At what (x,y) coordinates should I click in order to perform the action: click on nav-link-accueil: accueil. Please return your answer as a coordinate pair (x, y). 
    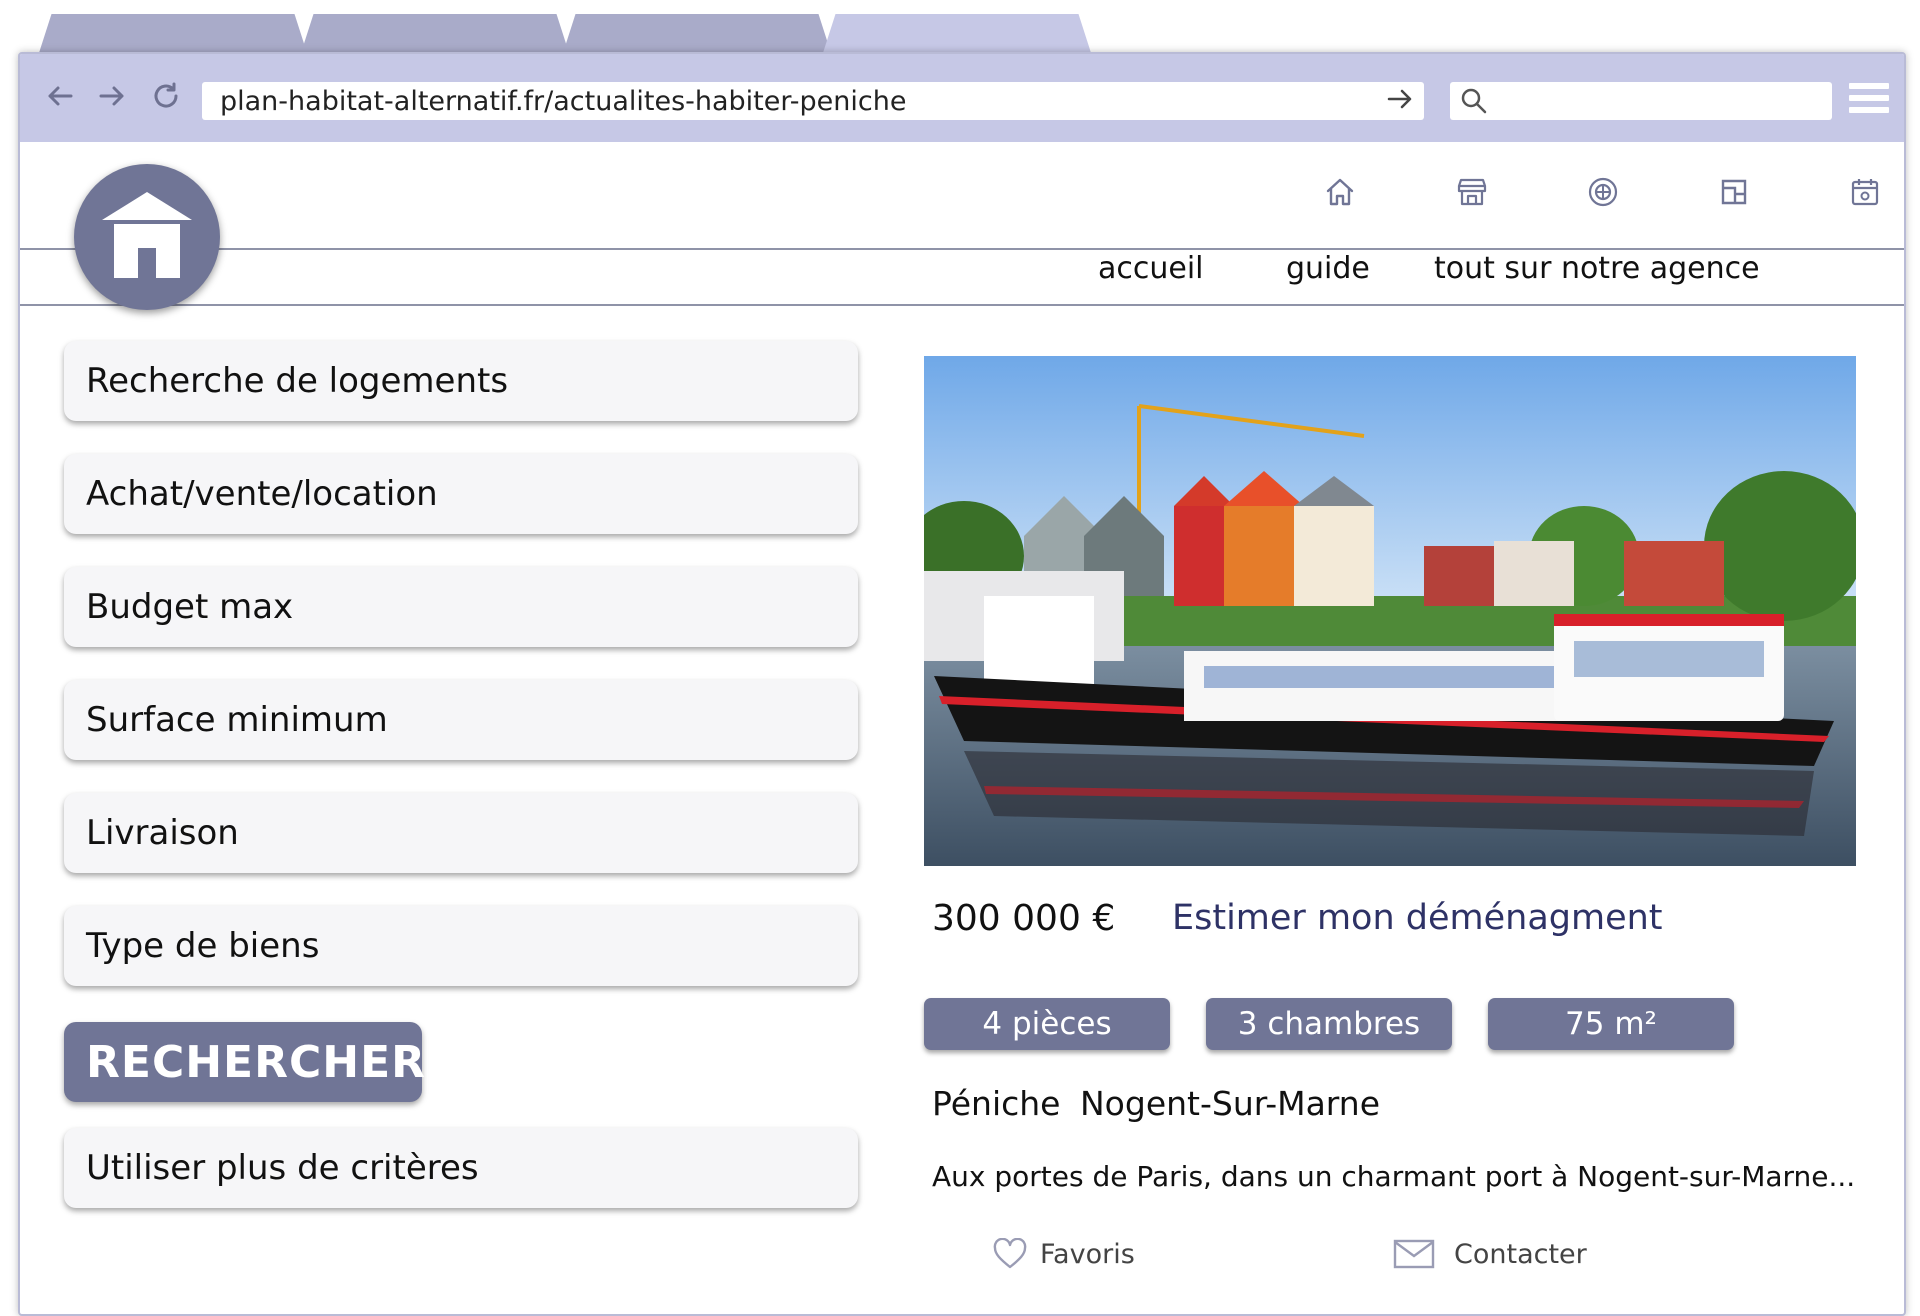
    Looking at the image, I should click on (1151, 268).